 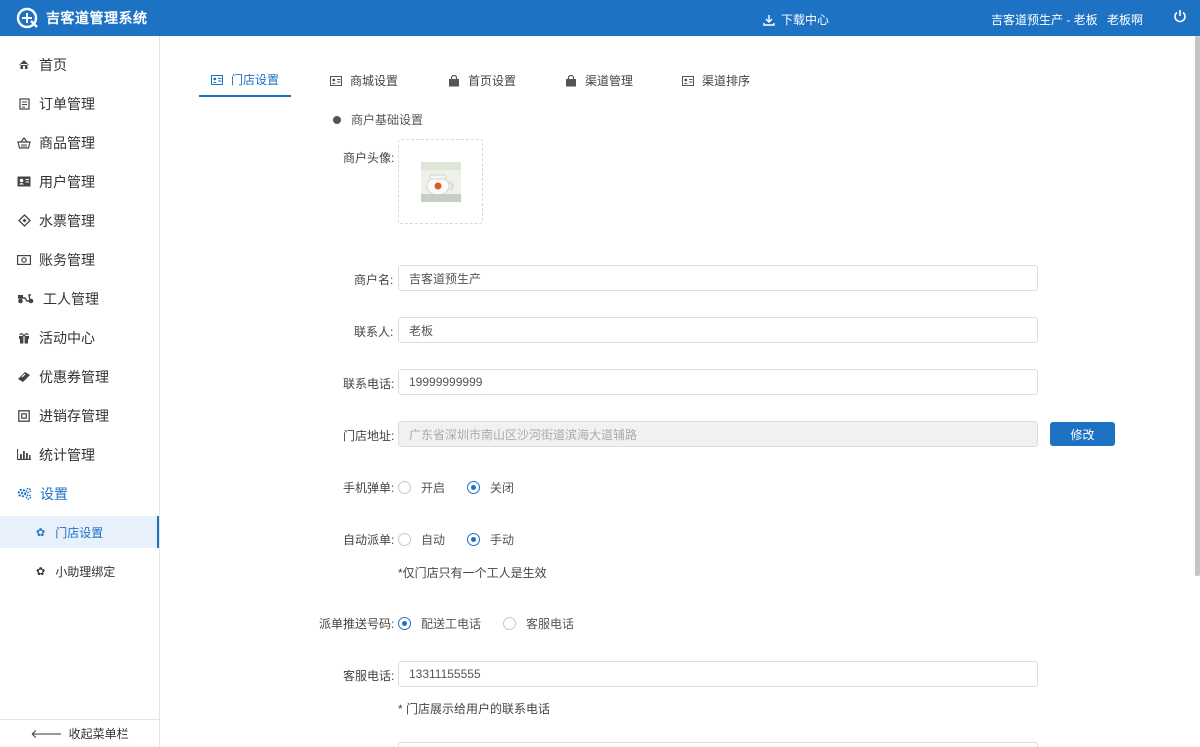 I want to click on sidebar-item-orders: 订单管理, so click(x=79, y=103).